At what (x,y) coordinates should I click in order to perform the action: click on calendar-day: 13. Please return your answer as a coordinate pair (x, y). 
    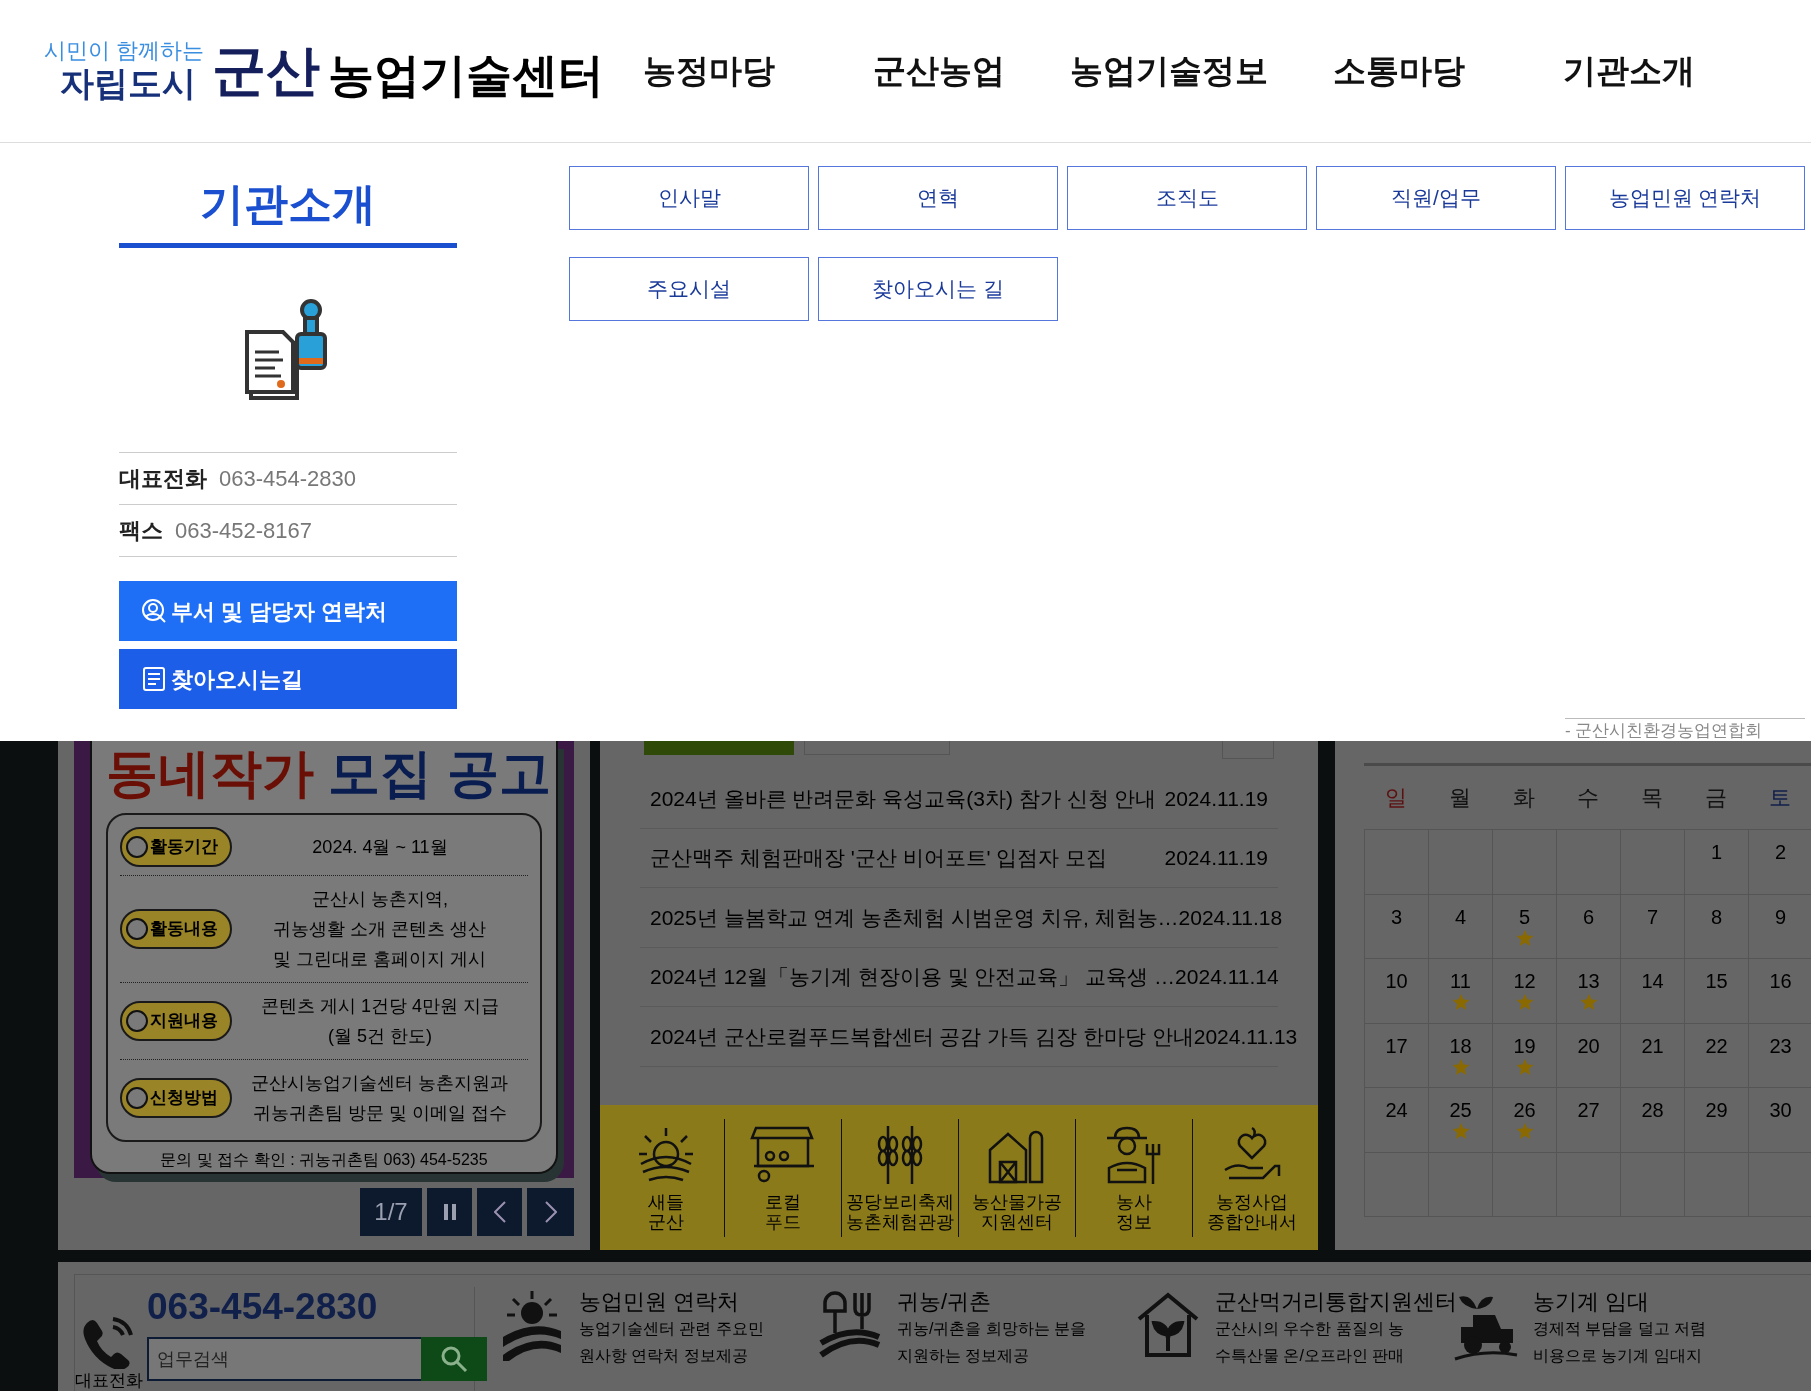
    Looking at the image, I should click on (1588, 981).